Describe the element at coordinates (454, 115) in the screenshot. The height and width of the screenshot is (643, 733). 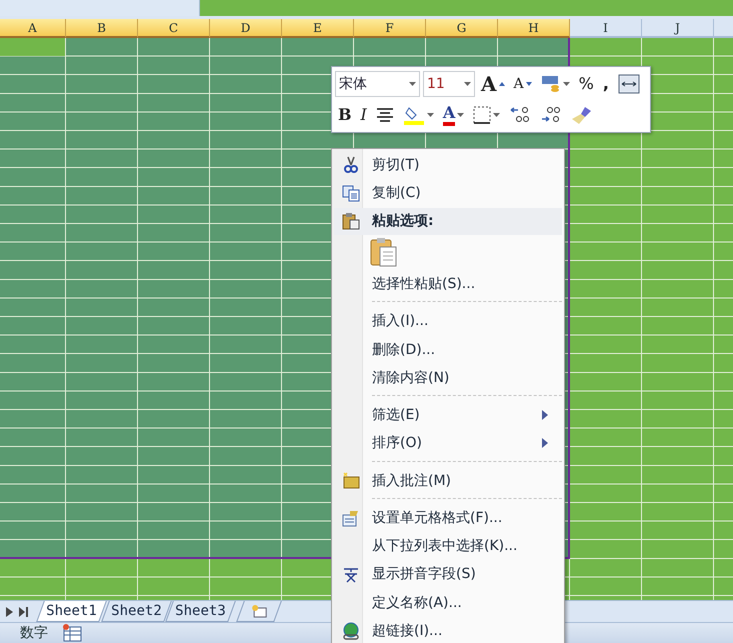
I see `font-color-button: A` at that location.